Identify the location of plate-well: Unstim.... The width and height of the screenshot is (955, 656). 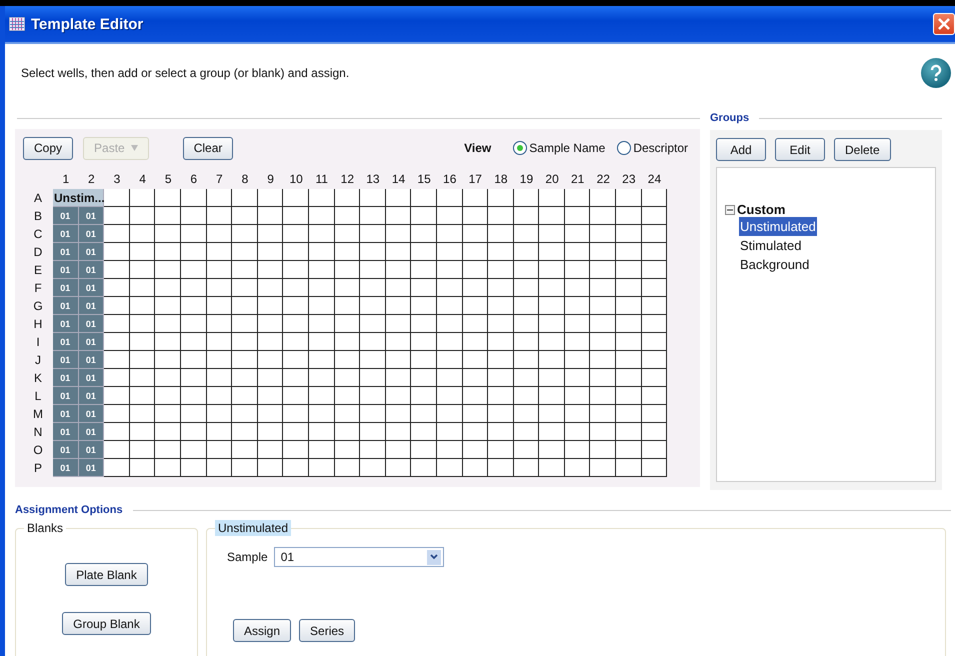
(78, 198).